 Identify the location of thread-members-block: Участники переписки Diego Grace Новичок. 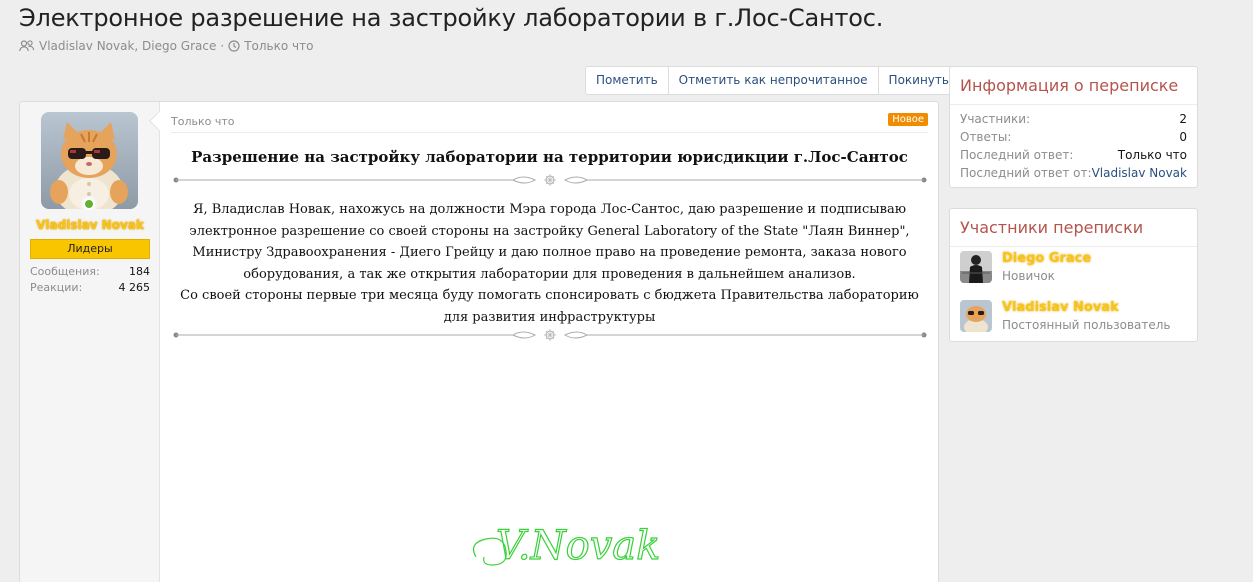
(1073, 275).